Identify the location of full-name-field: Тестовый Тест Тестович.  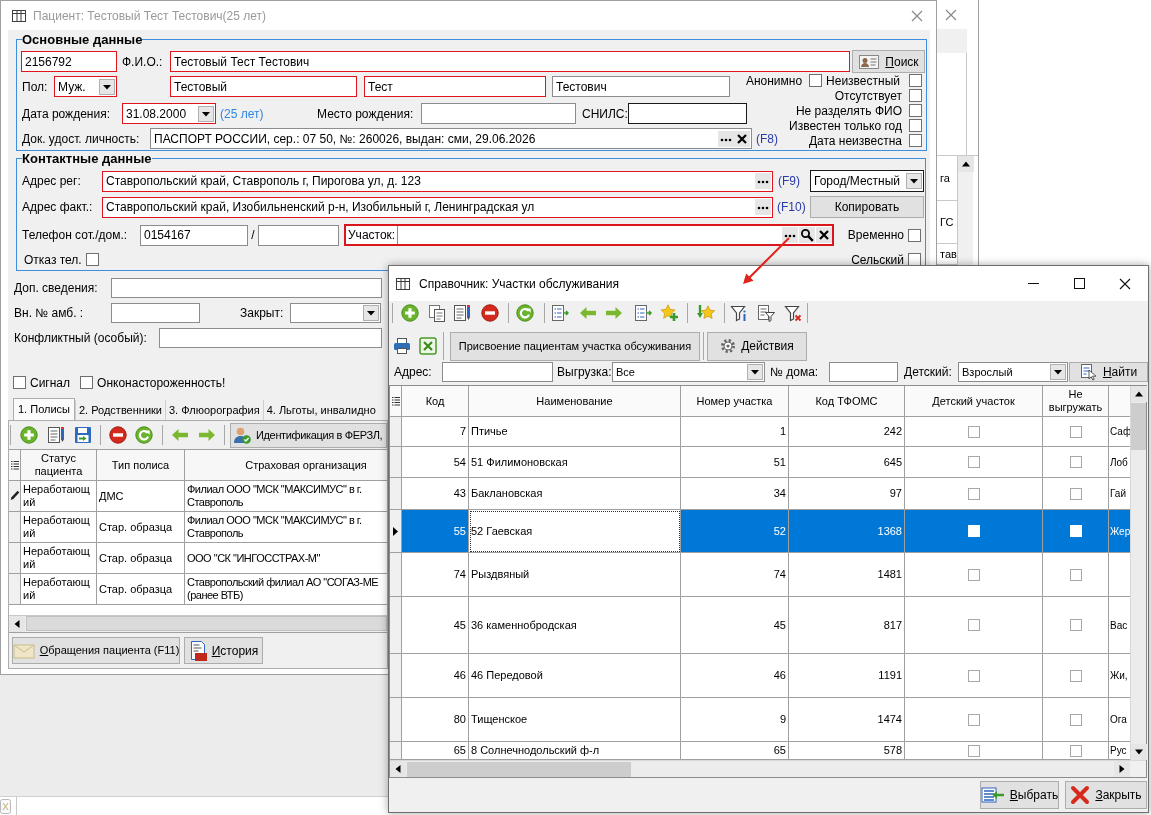
(510, 61).